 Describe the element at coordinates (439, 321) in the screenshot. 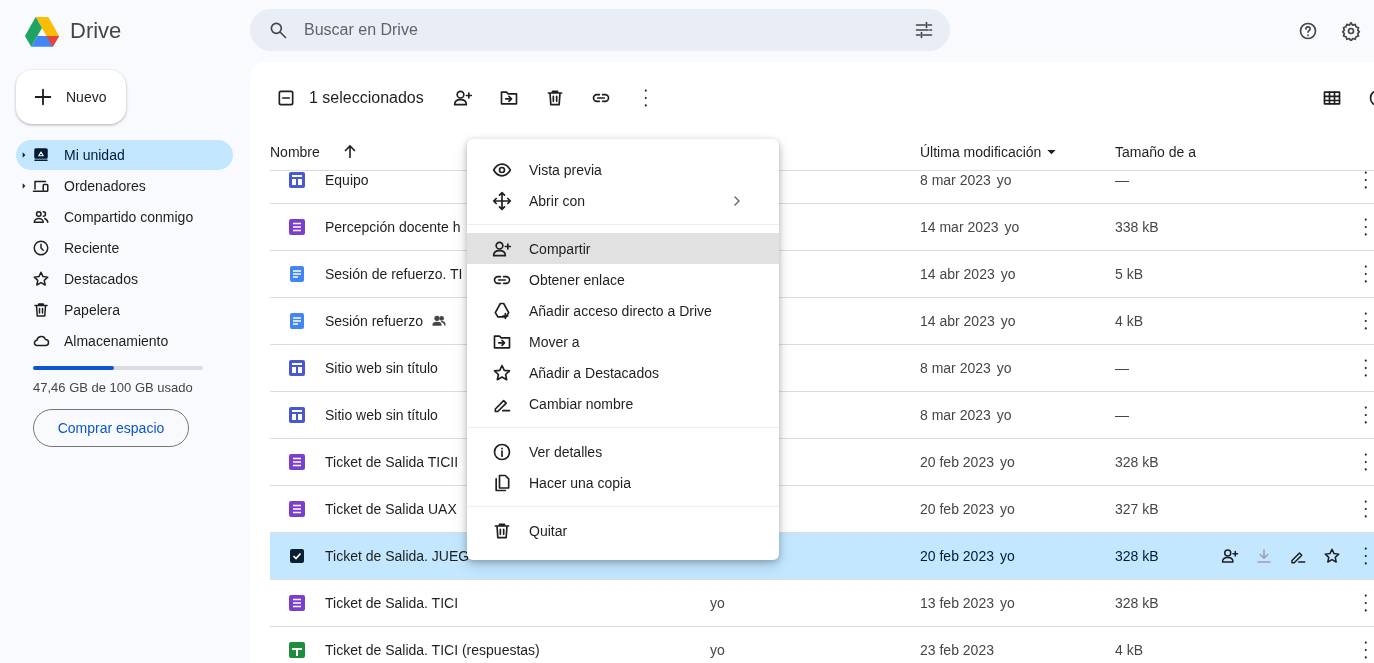

I see `shared-people-icon` at that location.